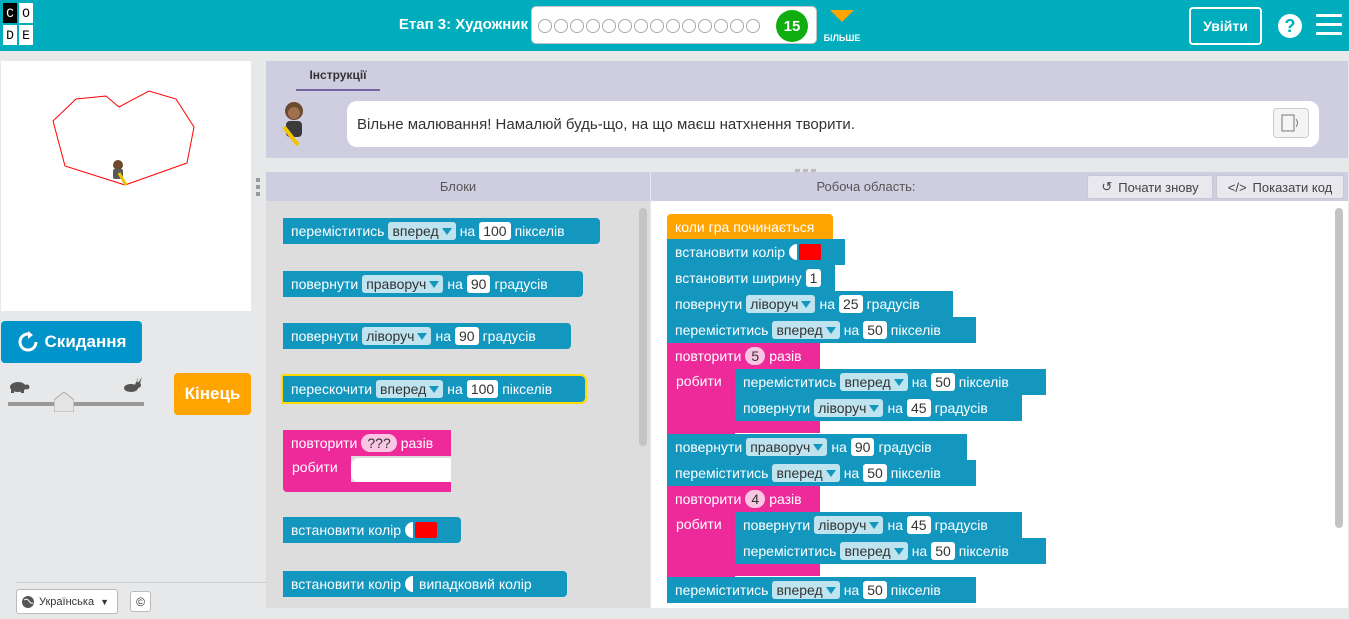  I want to click on tab-instructions: Інструкції, so click(338, 76).